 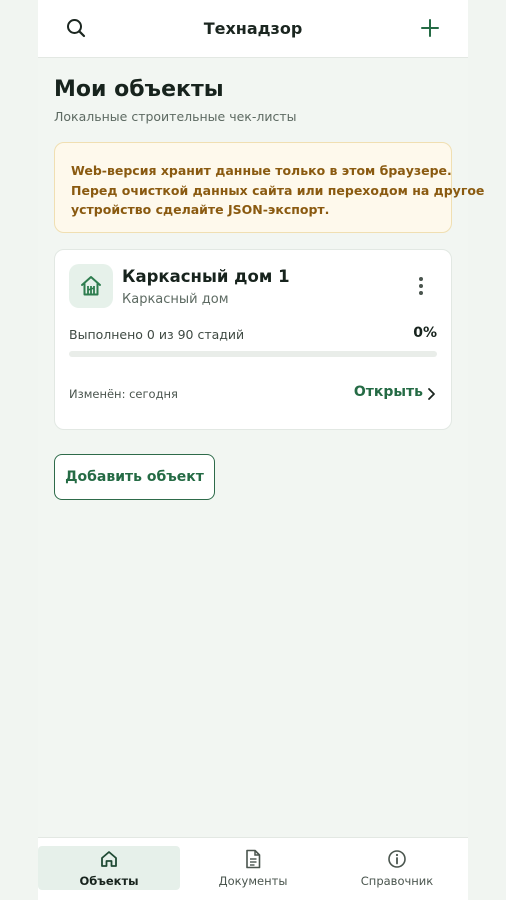 I want to click on notice-line: устройство сделайте JSON-экспорт., so click(x=200, y=209).